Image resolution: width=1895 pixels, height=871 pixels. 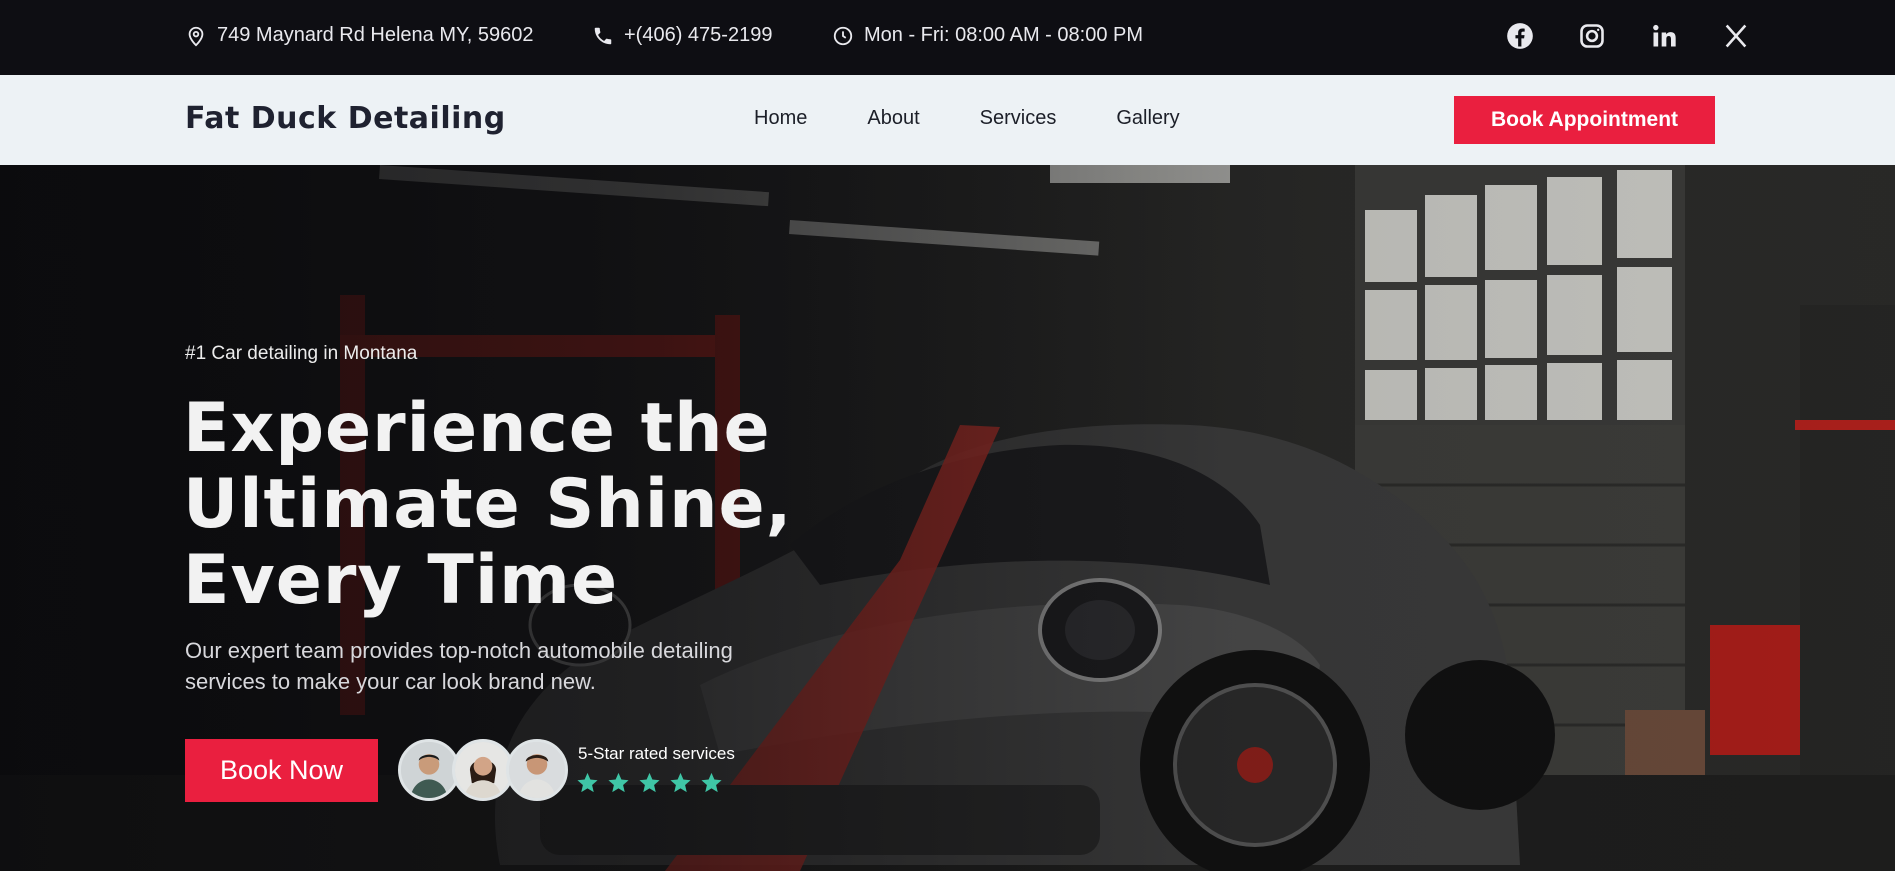 What do you see at coordinates (345, 118) in the screenshot?
I see `brand-logo: Fat Duck Detailing` at bounding box center [345, 118].